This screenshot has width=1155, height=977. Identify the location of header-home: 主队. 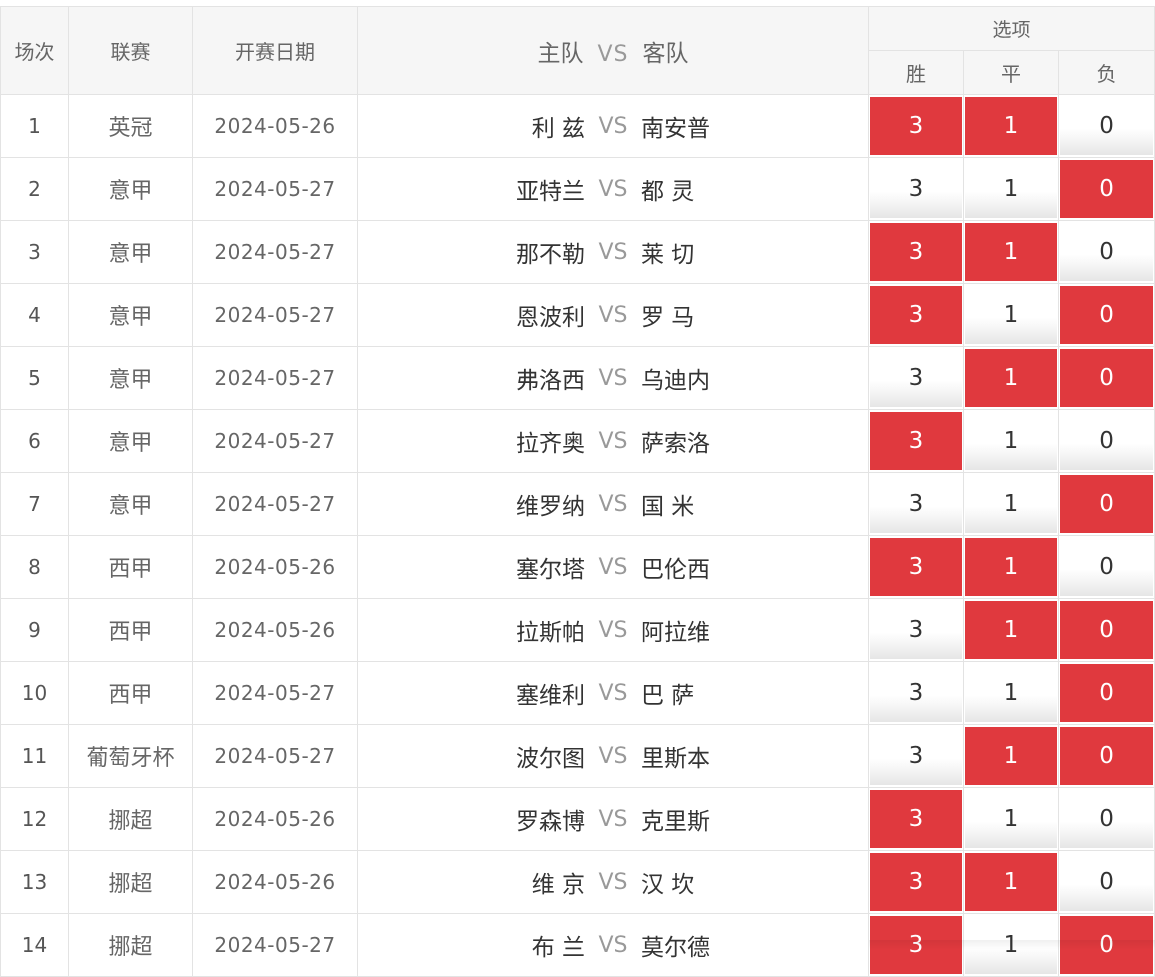
(560, 53).